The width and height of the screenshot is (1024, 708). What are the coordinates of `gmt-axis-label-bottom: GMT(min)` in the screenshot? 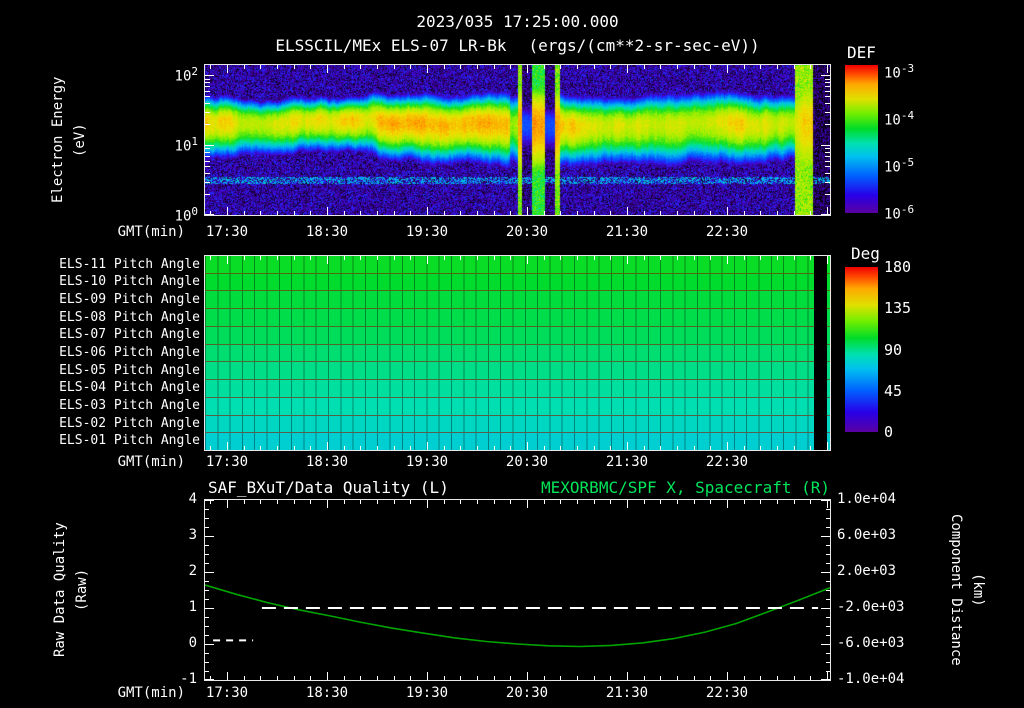 It's located at (151, 693).